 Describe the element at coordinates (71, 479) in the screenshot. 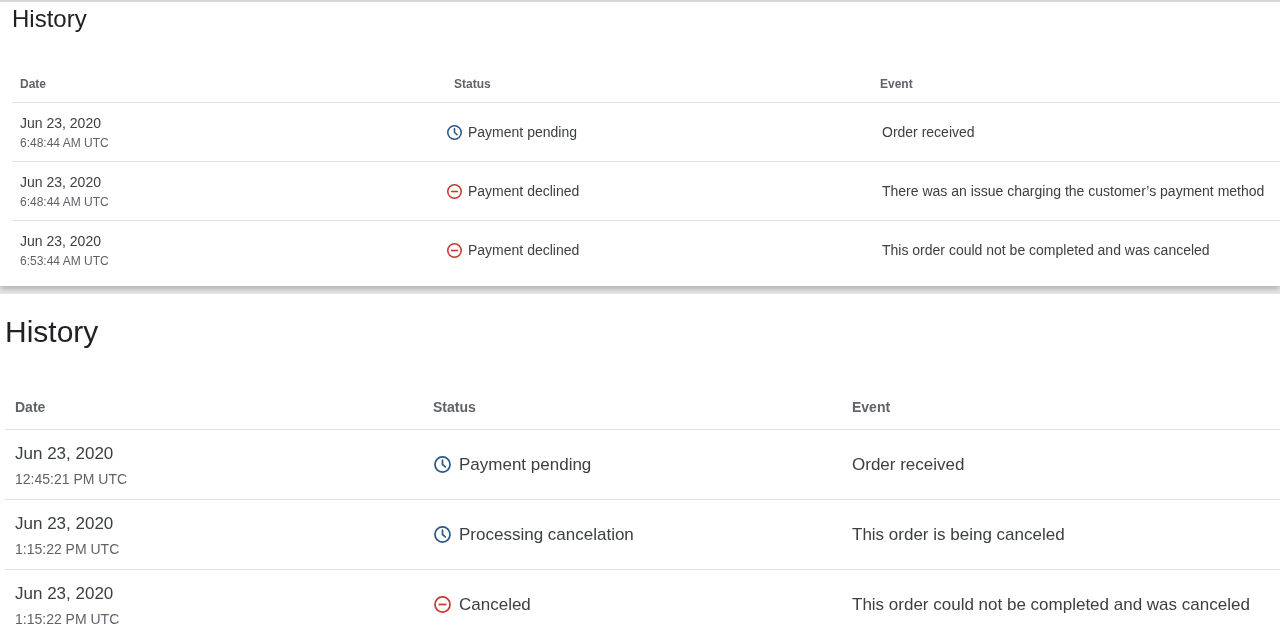

I see `time-text: 12:45:21 PM UTC` at that location.